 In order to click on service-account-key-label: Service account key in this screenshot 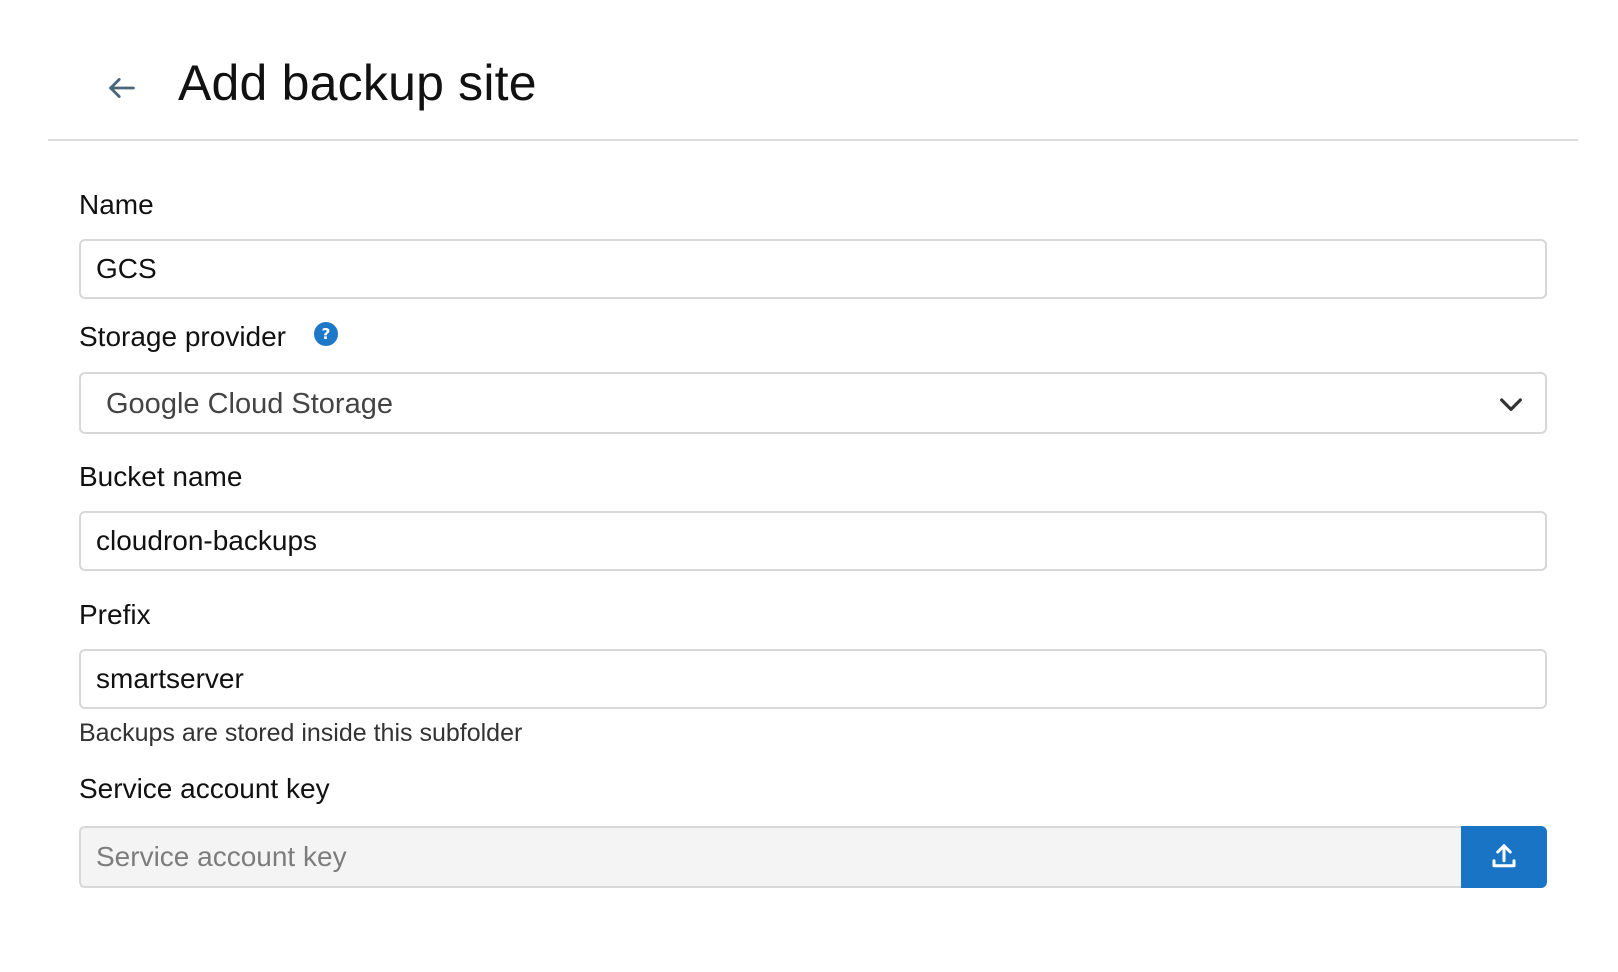, I will do `click(204, 788)`.